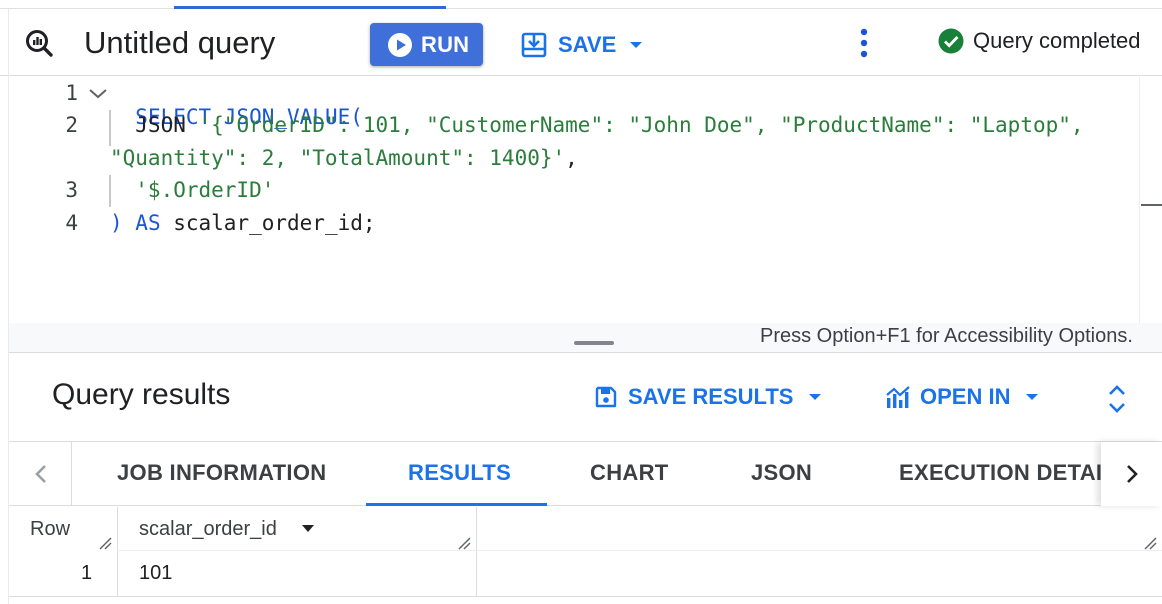 The width and height of the screenshot is (1162, 604). I want to click on row-divider, so click(585, 596).